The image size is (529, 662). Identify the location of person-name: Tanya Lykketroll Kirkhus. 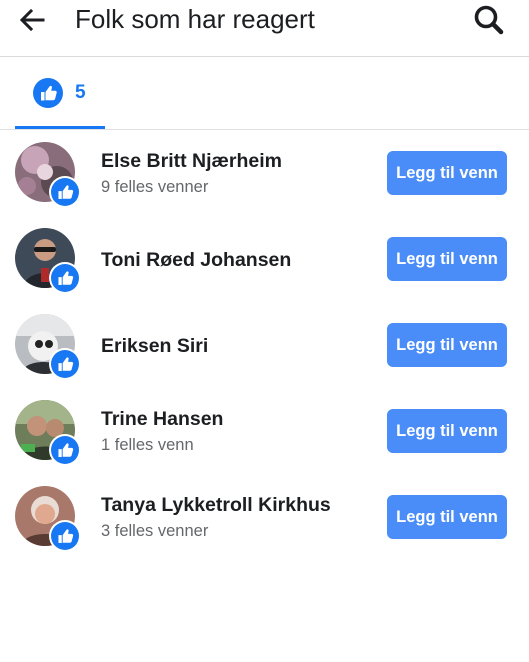
(216, 505).